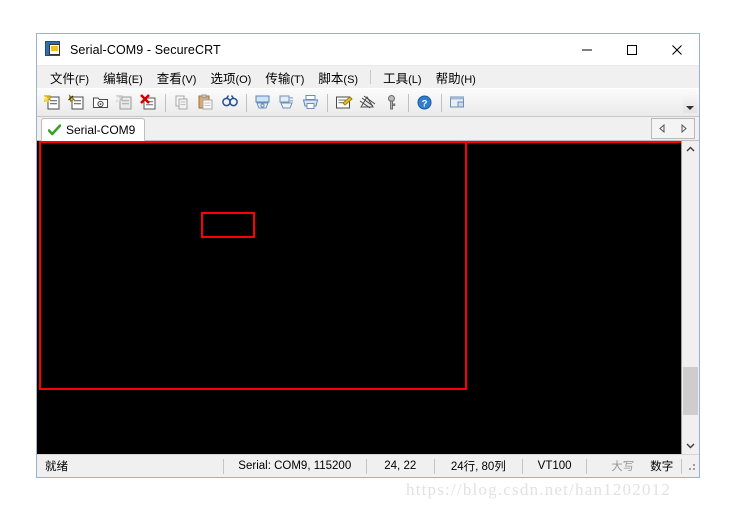 Image resolution: width=736 pixels, height=507 pixels. I want to click on scroll-down-button, so click(690, 445).